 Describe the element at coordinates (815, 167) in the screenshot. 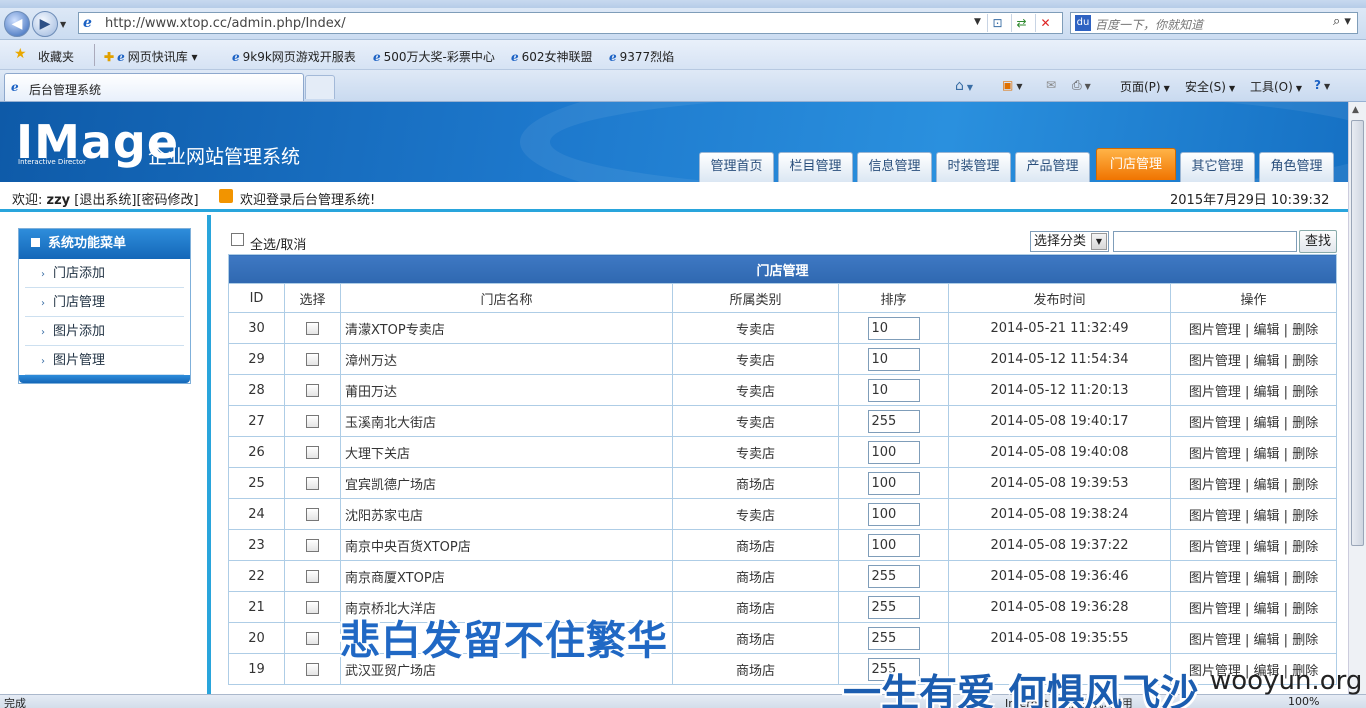

I see `nav-tab-columns: 栏目管理` at that location.